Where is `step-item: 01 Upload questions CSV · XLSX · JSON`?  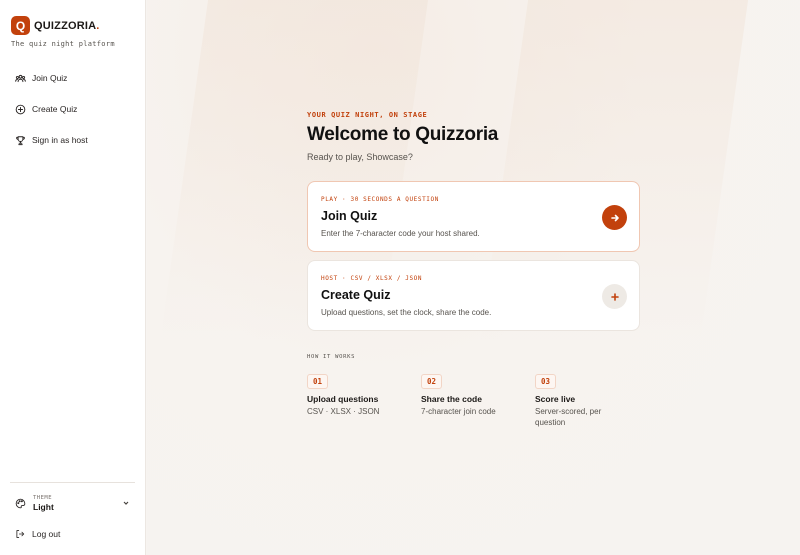
step-item: 01 Upload questions CSV · XLSX · JSON is located at coordinates (357, 394).